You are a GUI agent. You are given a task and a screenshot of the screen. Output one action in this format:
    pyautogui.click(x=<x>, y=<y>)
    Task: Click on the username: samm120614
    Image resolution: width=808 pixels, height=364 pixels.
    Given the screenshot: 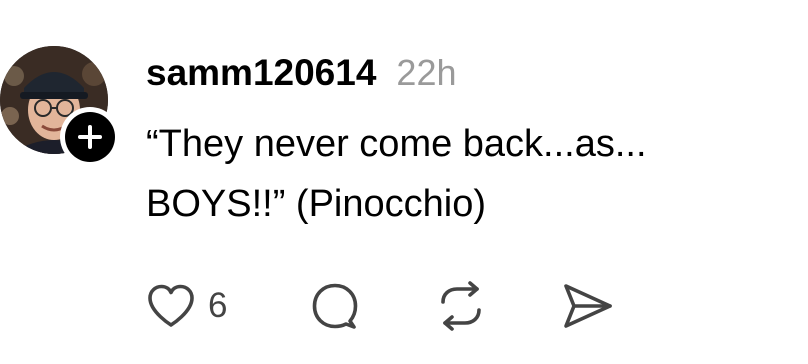 What is the action you would take?
    pyautogui.click(x=261, y=73)
    